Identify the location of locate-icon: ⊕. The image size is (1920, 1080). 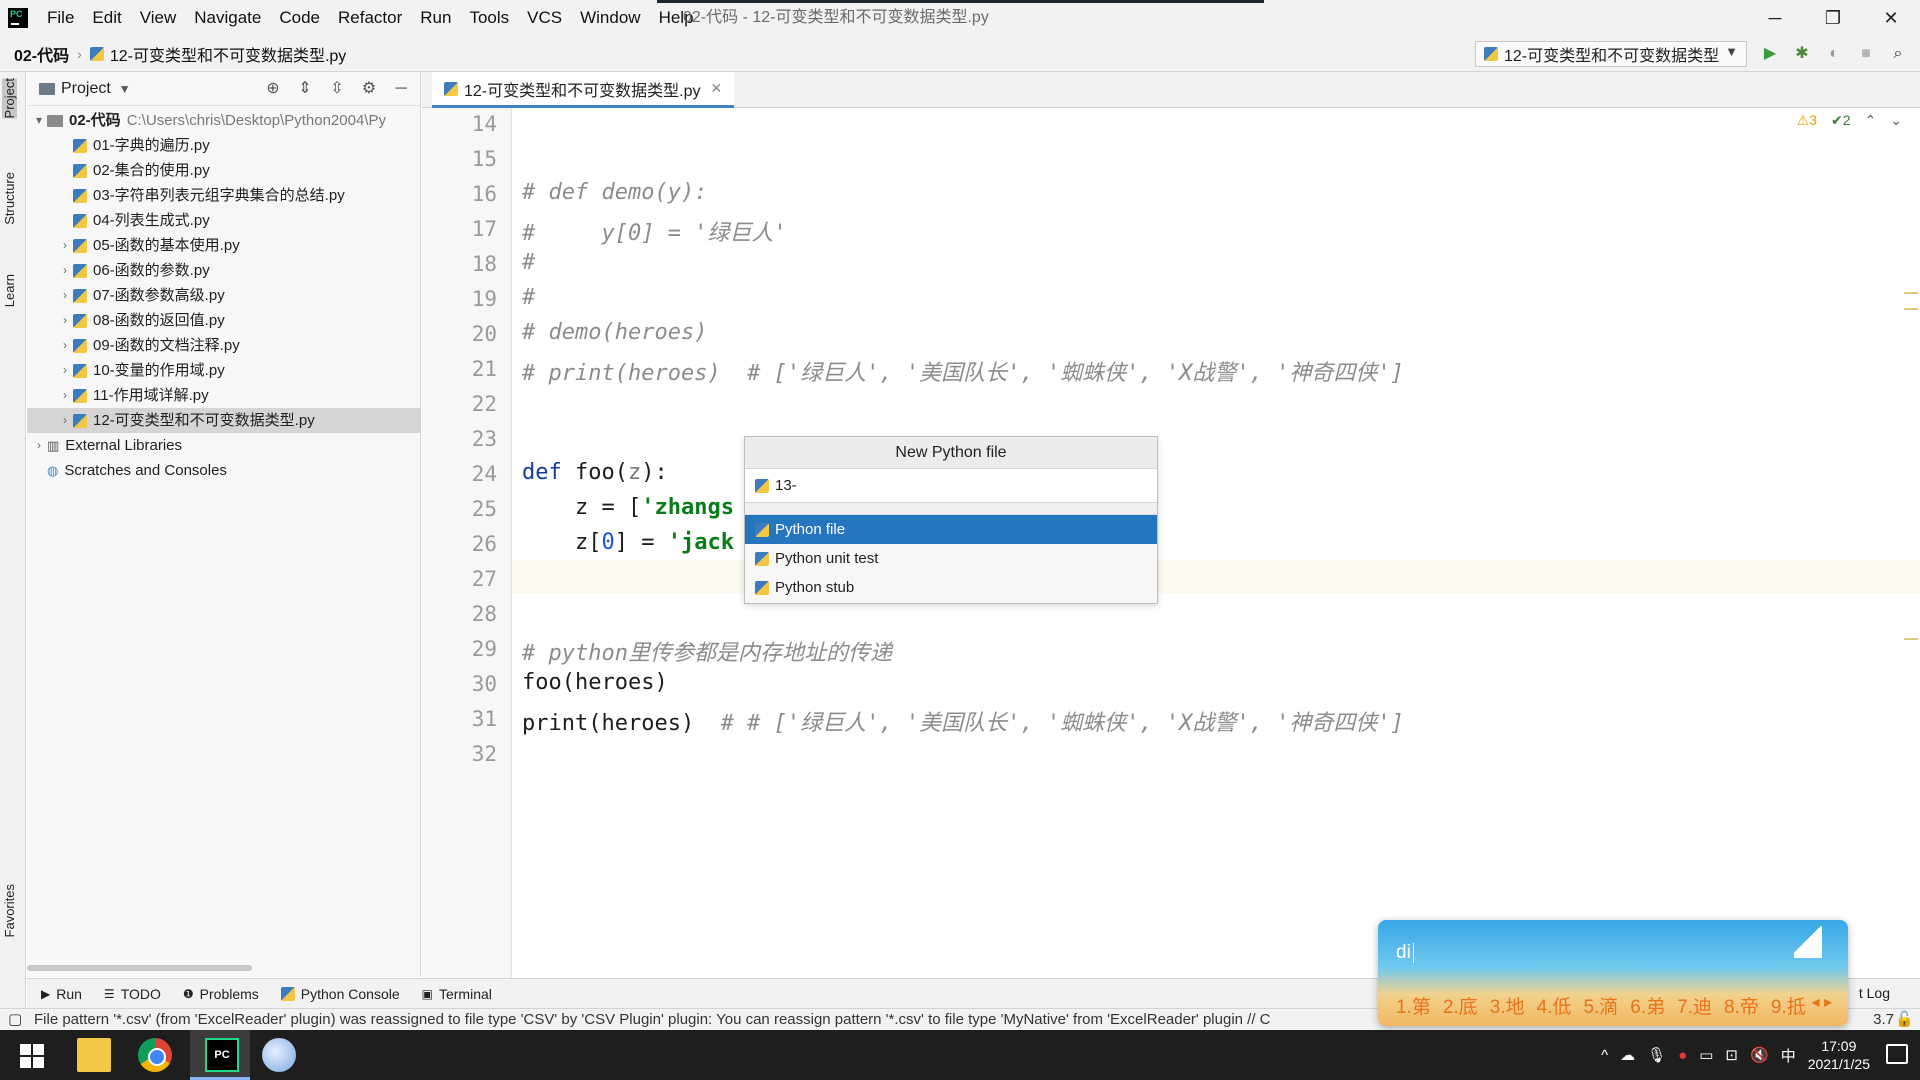
(273, 89).